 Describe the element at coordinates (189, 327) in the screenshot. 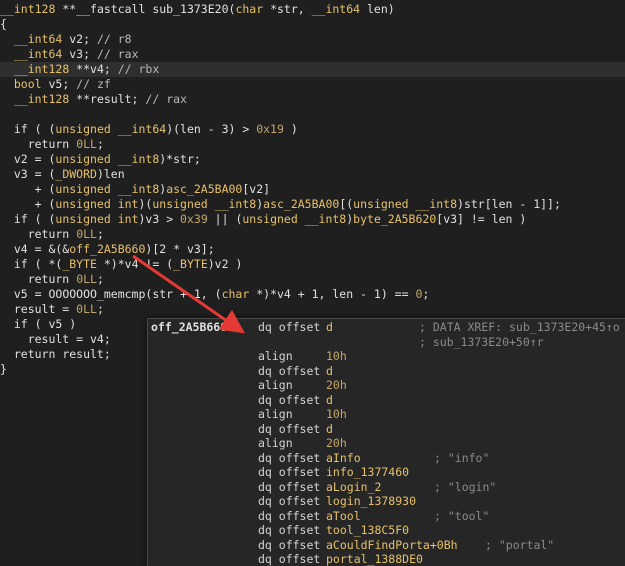

I see `disasm-label: off_2A5B660` at that location.